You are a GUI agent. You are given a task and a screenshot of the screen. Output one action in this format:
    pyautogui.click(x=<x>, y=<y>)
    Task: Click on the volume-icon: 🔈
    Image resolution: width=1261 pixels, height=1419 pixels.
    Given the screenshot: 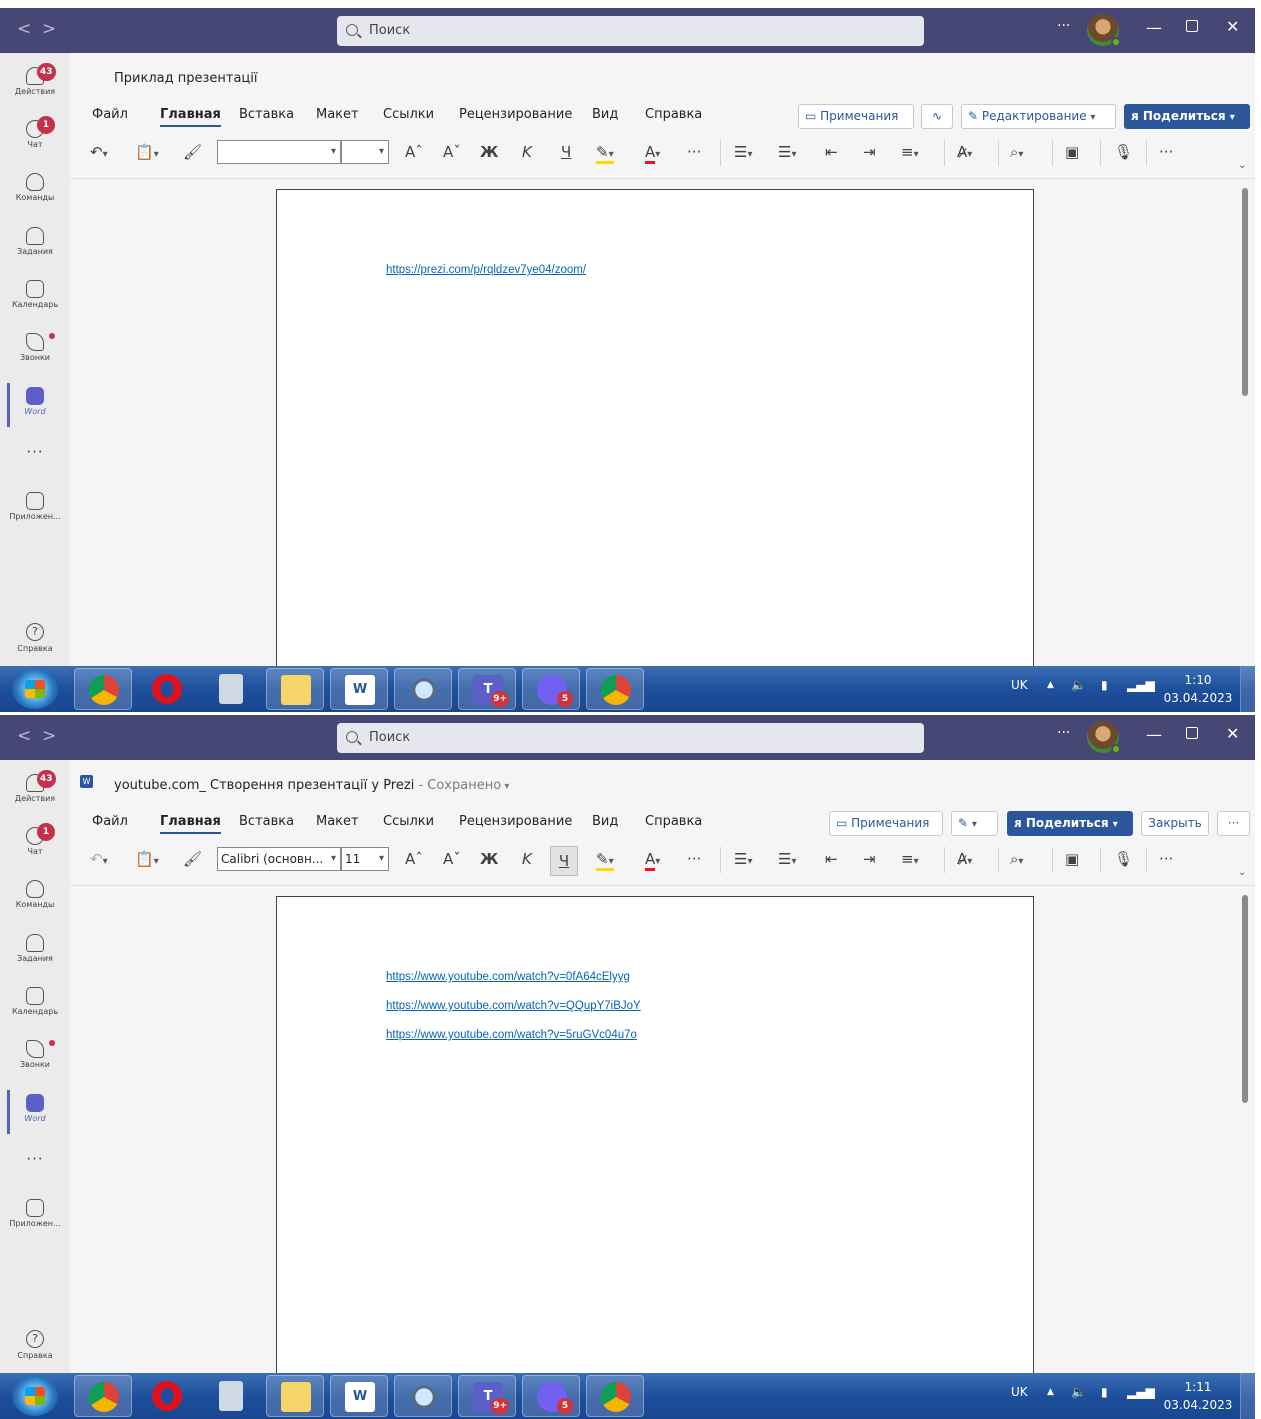 What is the action you would take?
    pyautogui.click(x=1078, y=685)
    